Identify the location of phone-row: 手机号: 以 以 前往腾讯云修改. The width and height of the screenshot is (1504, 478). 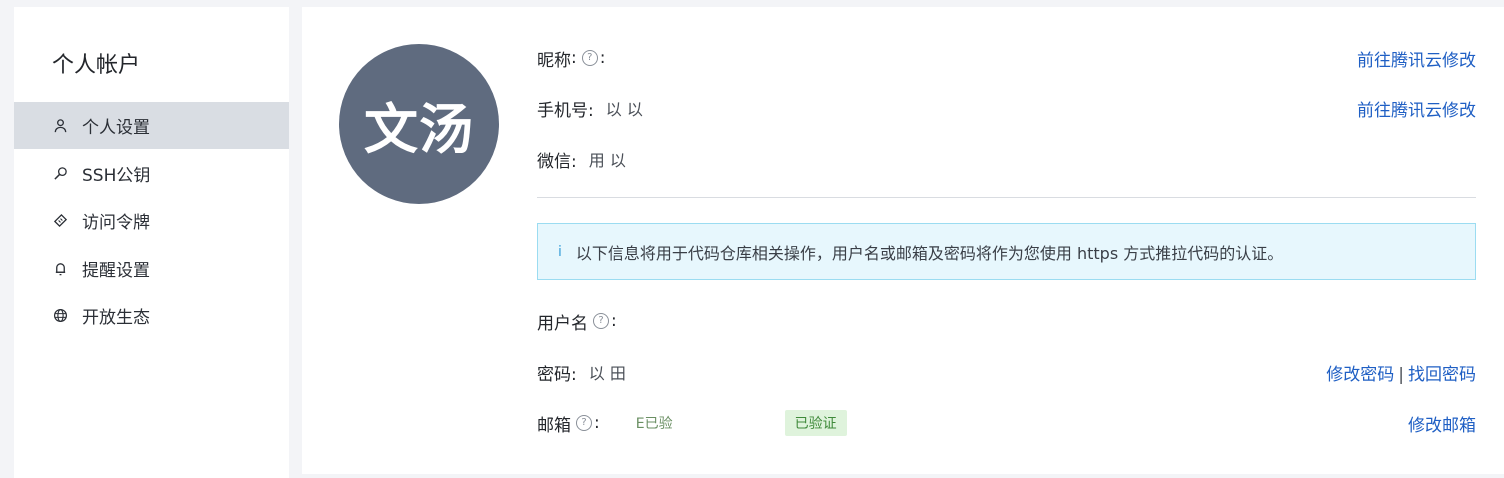
(1006, 108).